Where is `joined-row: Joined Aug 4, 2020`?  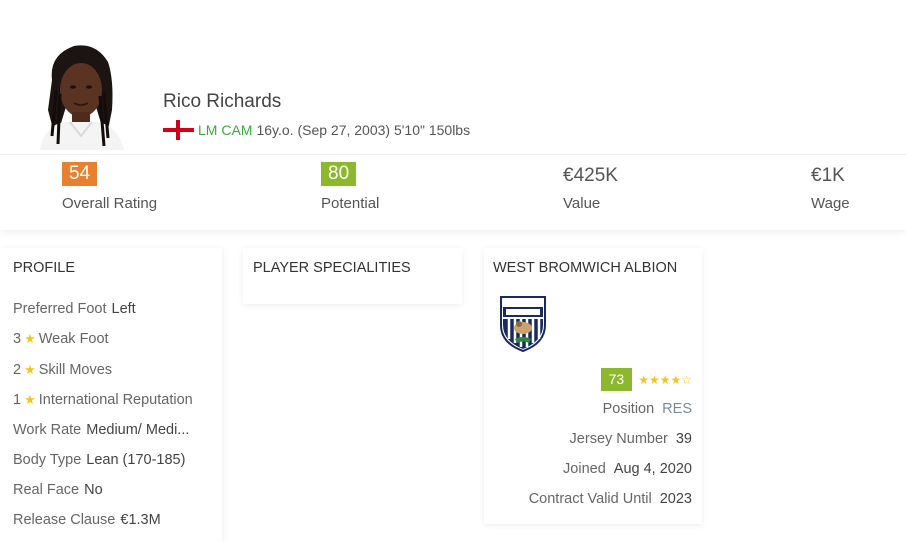 joined-row: Joined Aug 4, 2020 is located at coordinates (627, 469).